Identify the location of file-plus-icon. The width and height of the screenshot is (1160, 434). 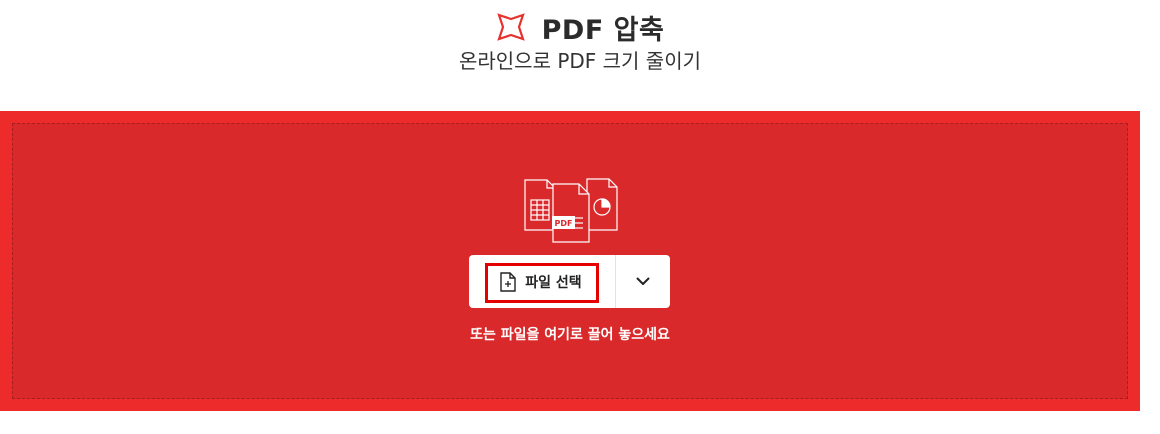
(508, 281).